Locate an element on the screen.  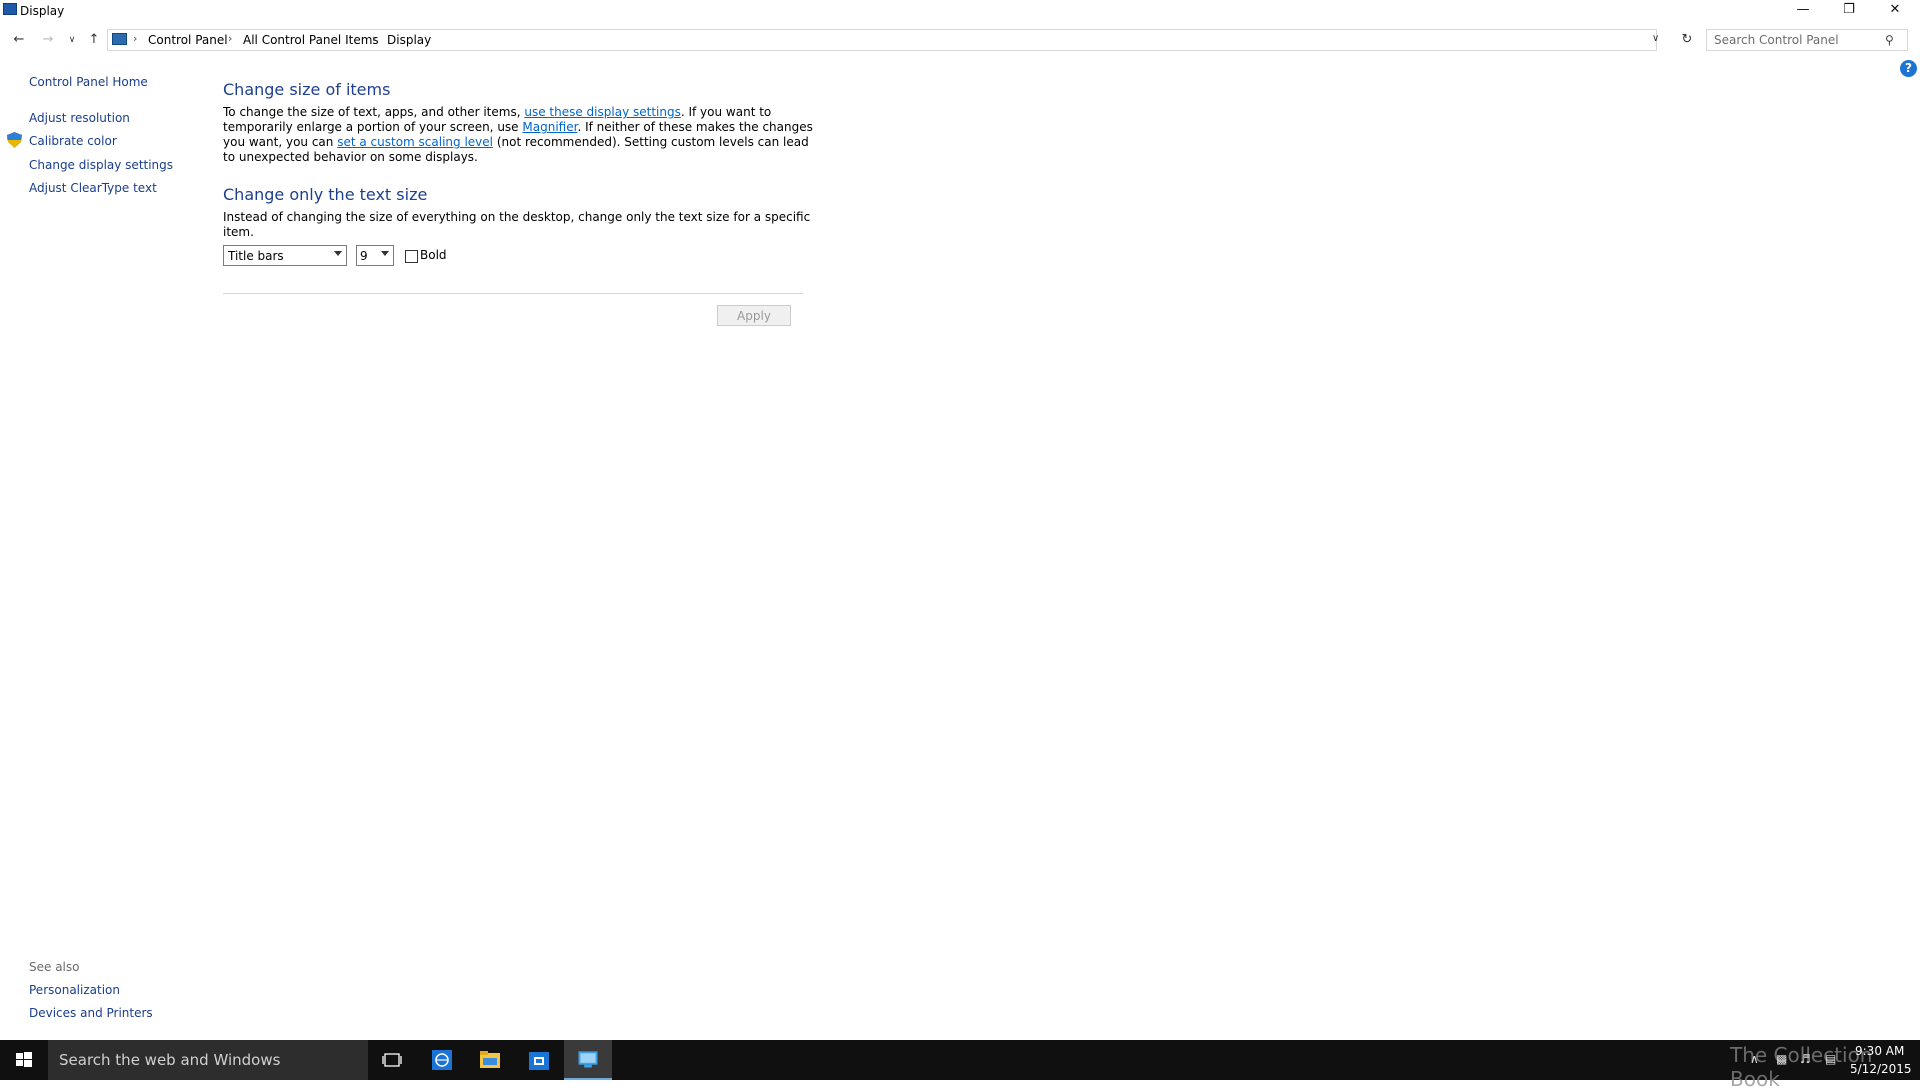
forward-arrow-icon: → is located at coordinates (48, 40).